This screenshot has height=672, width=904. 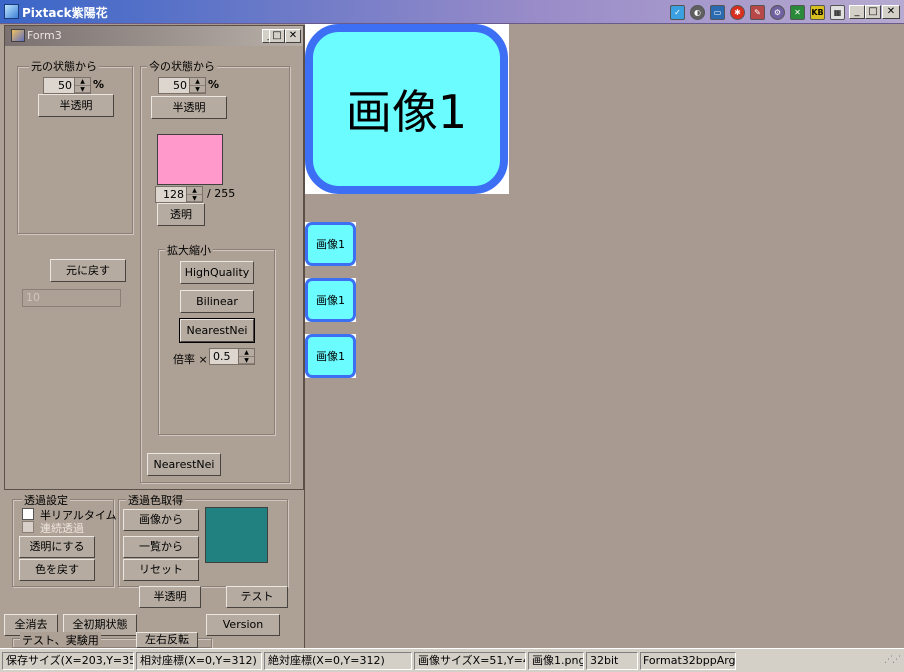 What do you see at coordinates (677, 12) in the screenshot?
I see `check-icon: ✓` at bounding box center [677, 12].